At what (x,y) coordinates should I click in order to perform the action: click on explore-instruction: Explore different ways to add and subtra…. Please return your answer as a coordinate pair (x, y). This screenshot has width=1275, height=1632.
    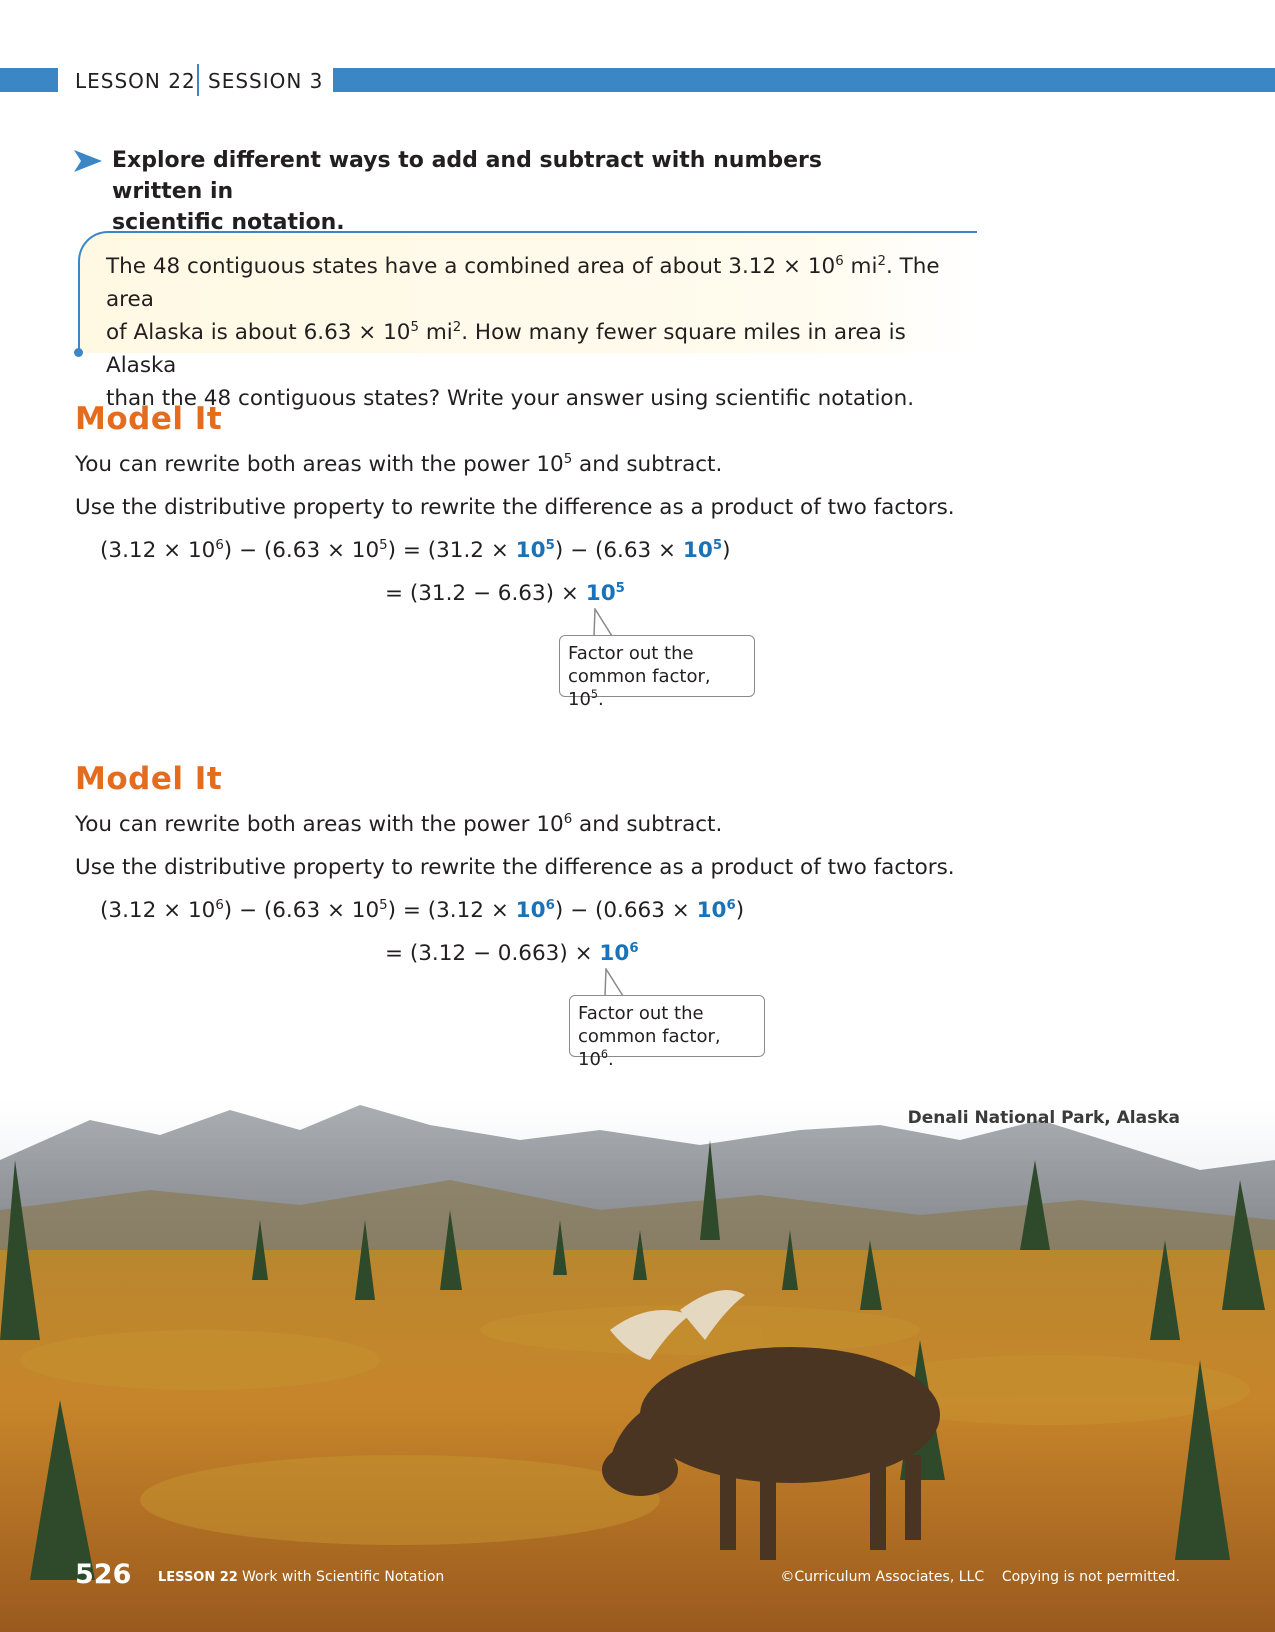
    Looking at the image, I should click on (502, 191).